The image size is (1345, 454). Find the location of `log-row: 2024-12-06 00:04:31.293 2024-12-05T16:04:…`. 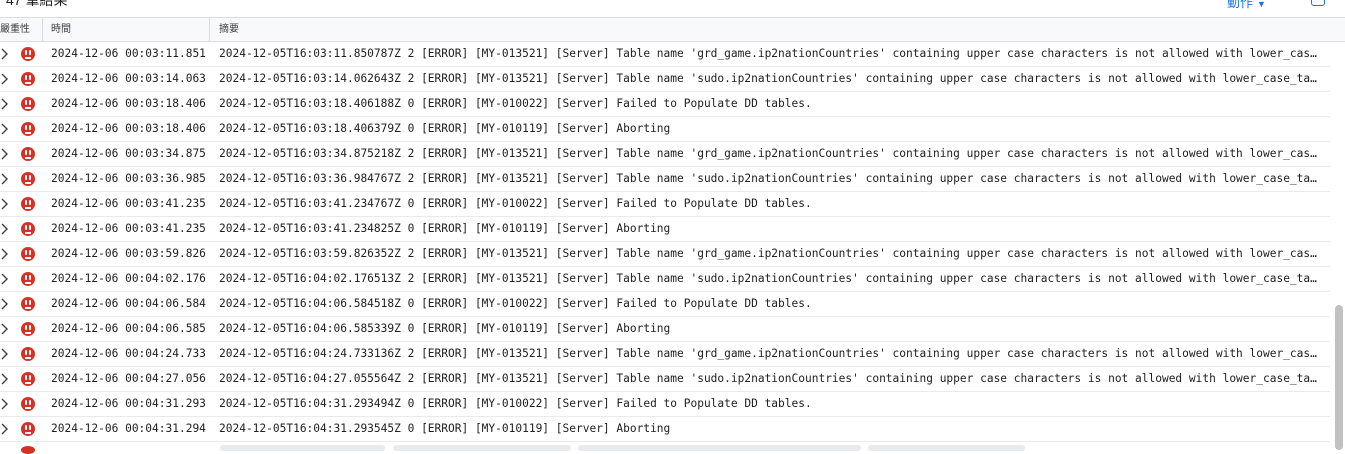

log-row: 2024-12-06 00:04:31.293 2024-12-05T16:04:… is located at coordinates (665, 404).